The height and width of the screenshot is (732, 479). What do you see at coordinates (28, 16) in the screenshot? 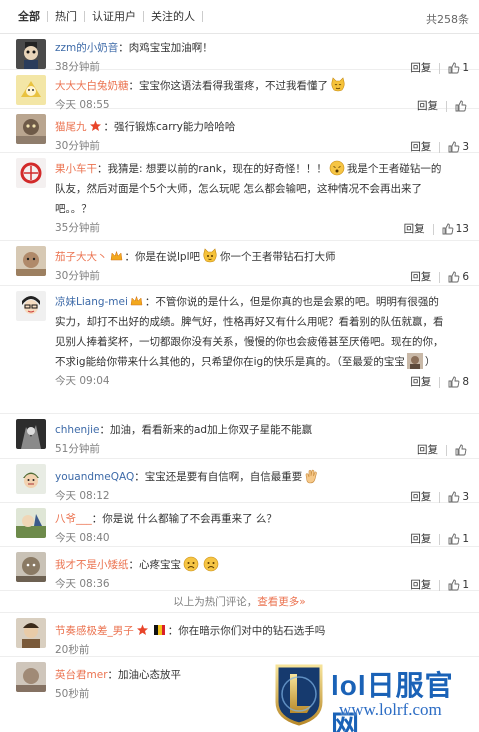
I see `tab-all: 全部` at bounding box center [28, 16].